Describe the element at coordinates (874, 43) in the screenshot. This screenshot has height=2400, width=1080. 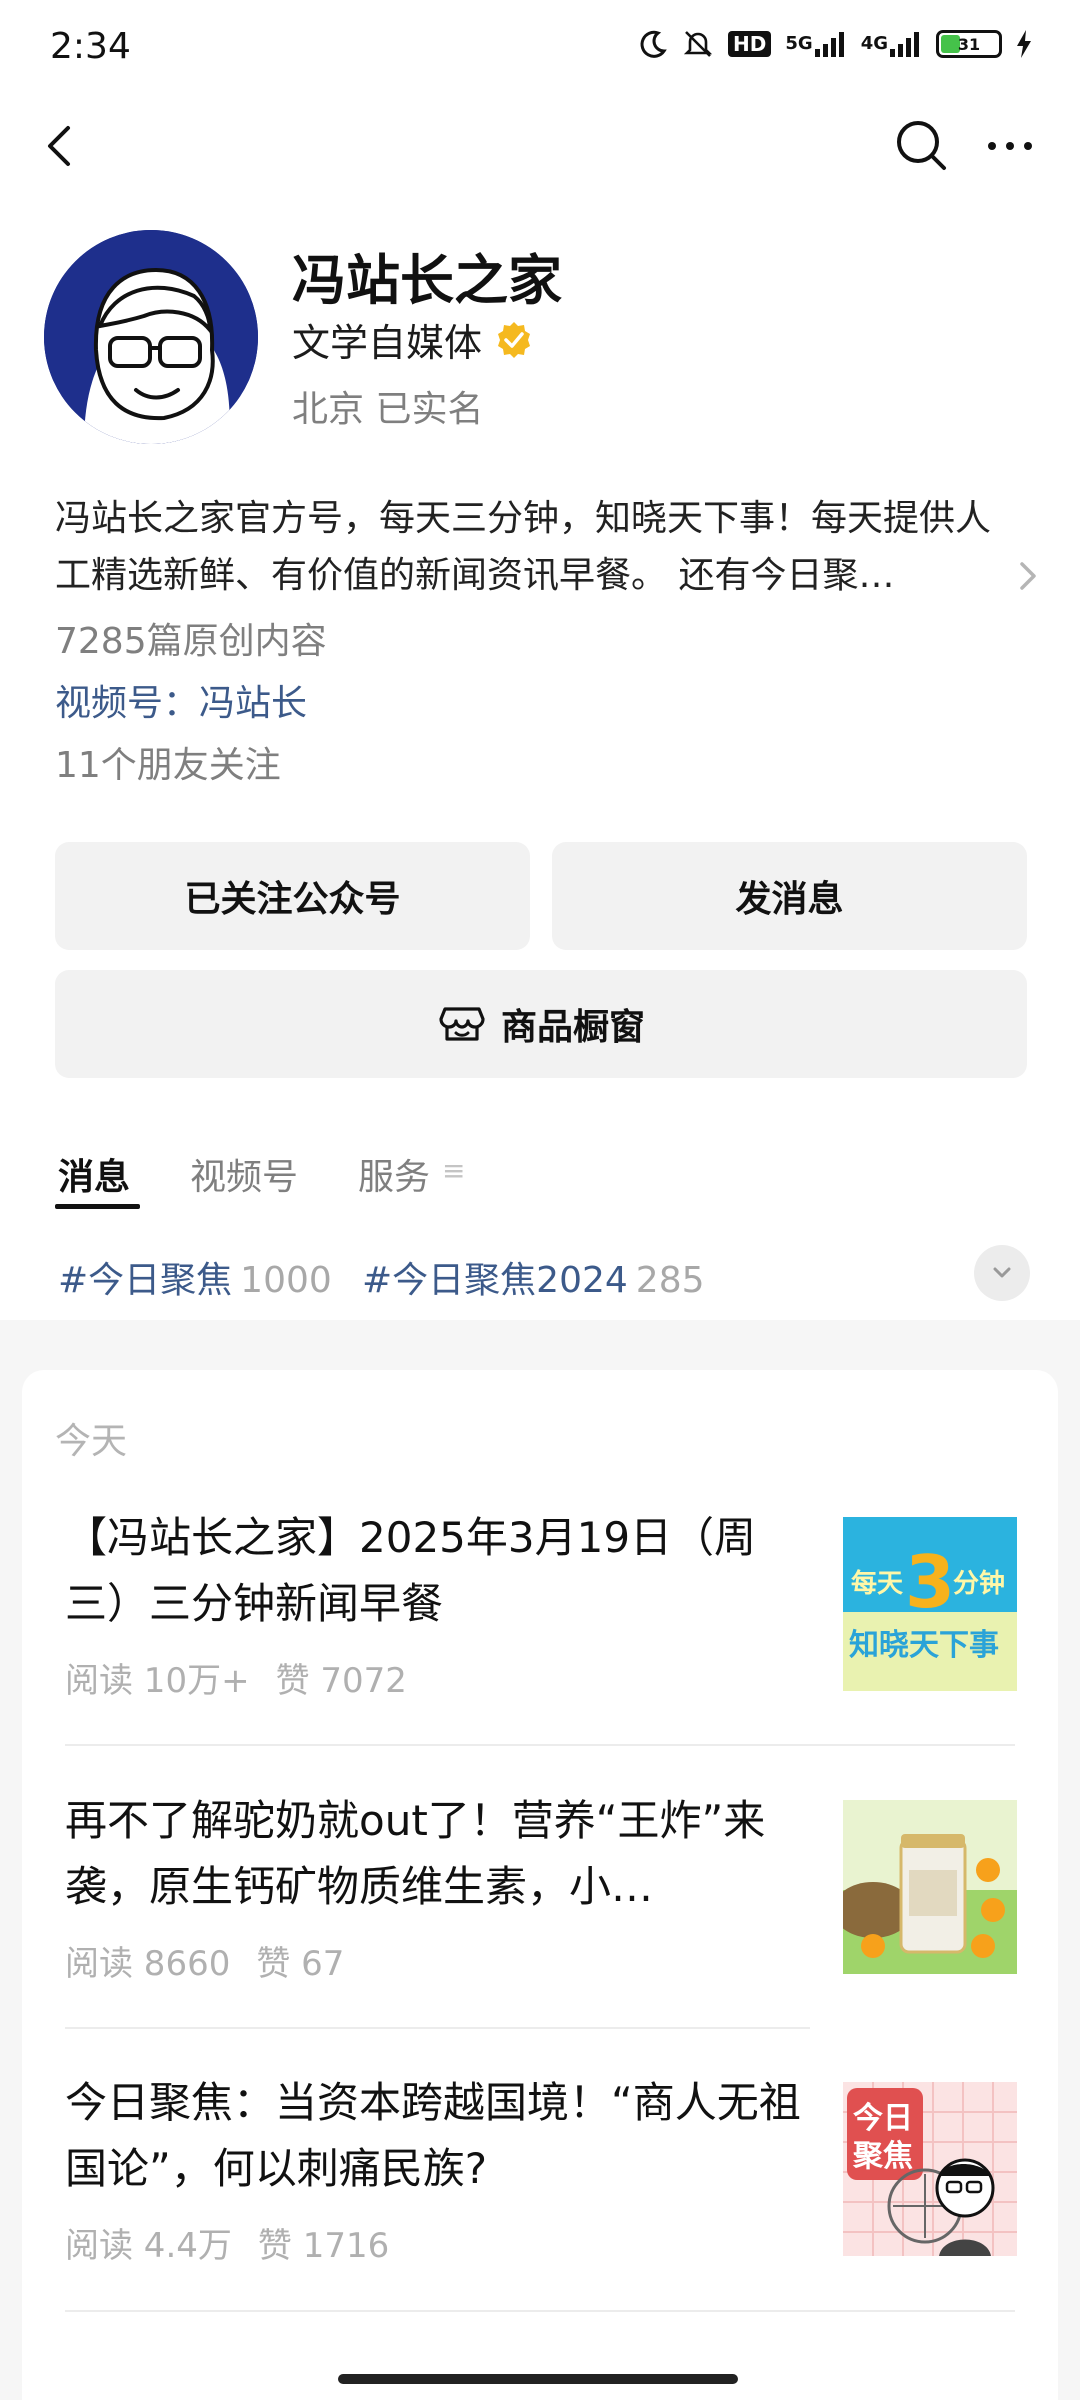
I see `net-4g-label: 4G` at that location.